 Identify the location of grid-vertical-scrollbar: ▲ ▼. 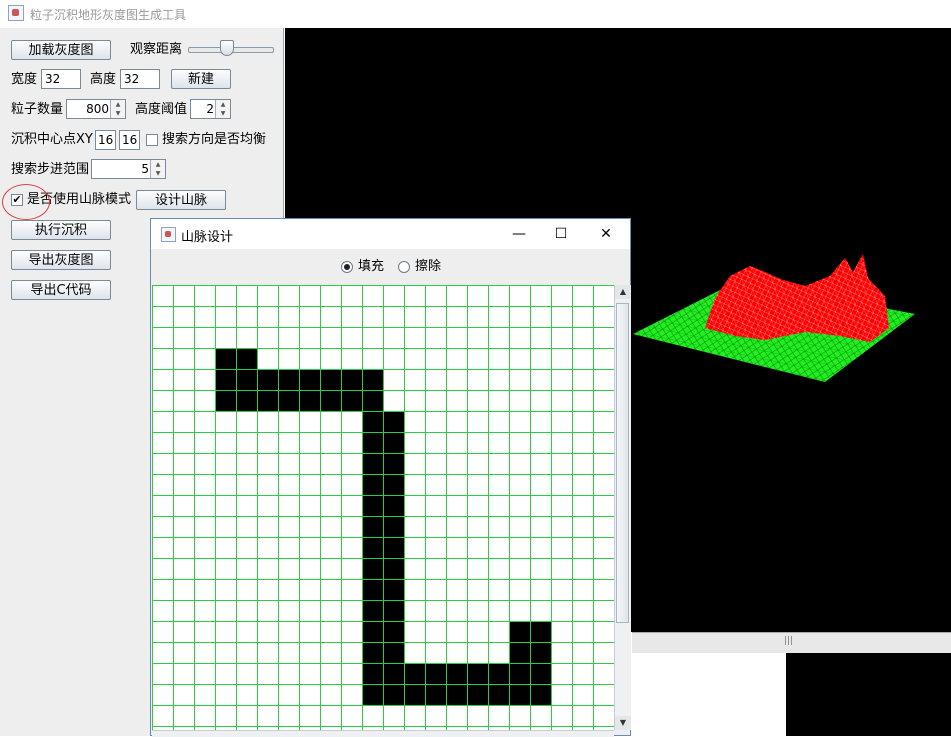
(622, 507).